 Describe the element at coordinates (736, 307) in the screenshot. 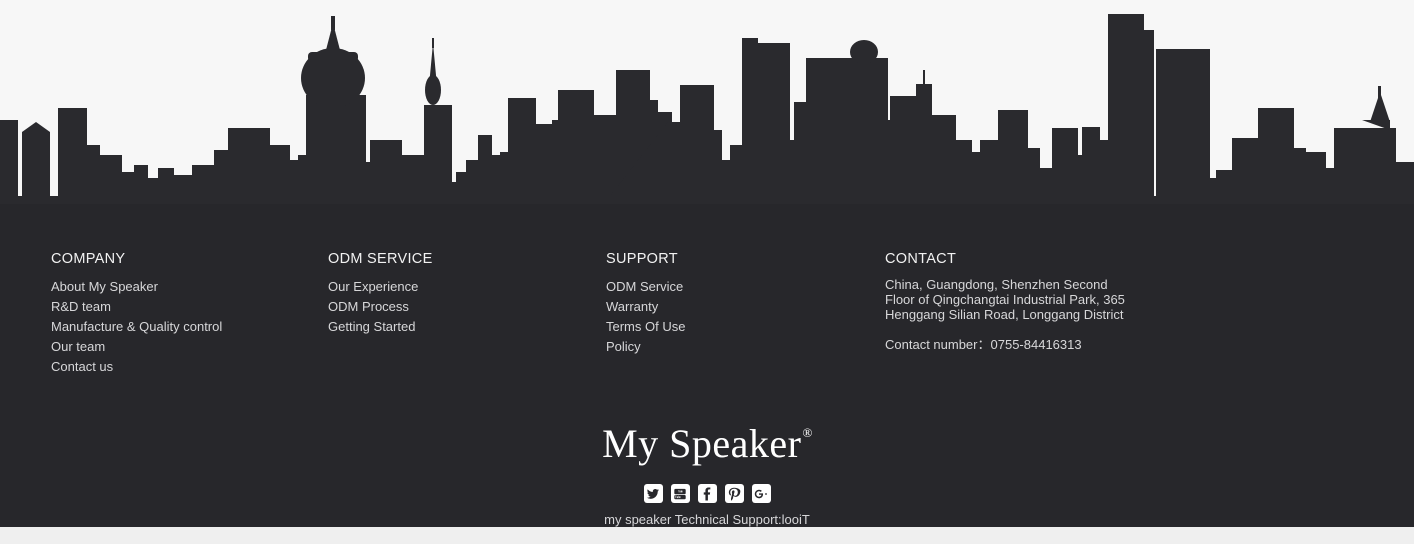

I see `link-warranty: Warranty` at that location.